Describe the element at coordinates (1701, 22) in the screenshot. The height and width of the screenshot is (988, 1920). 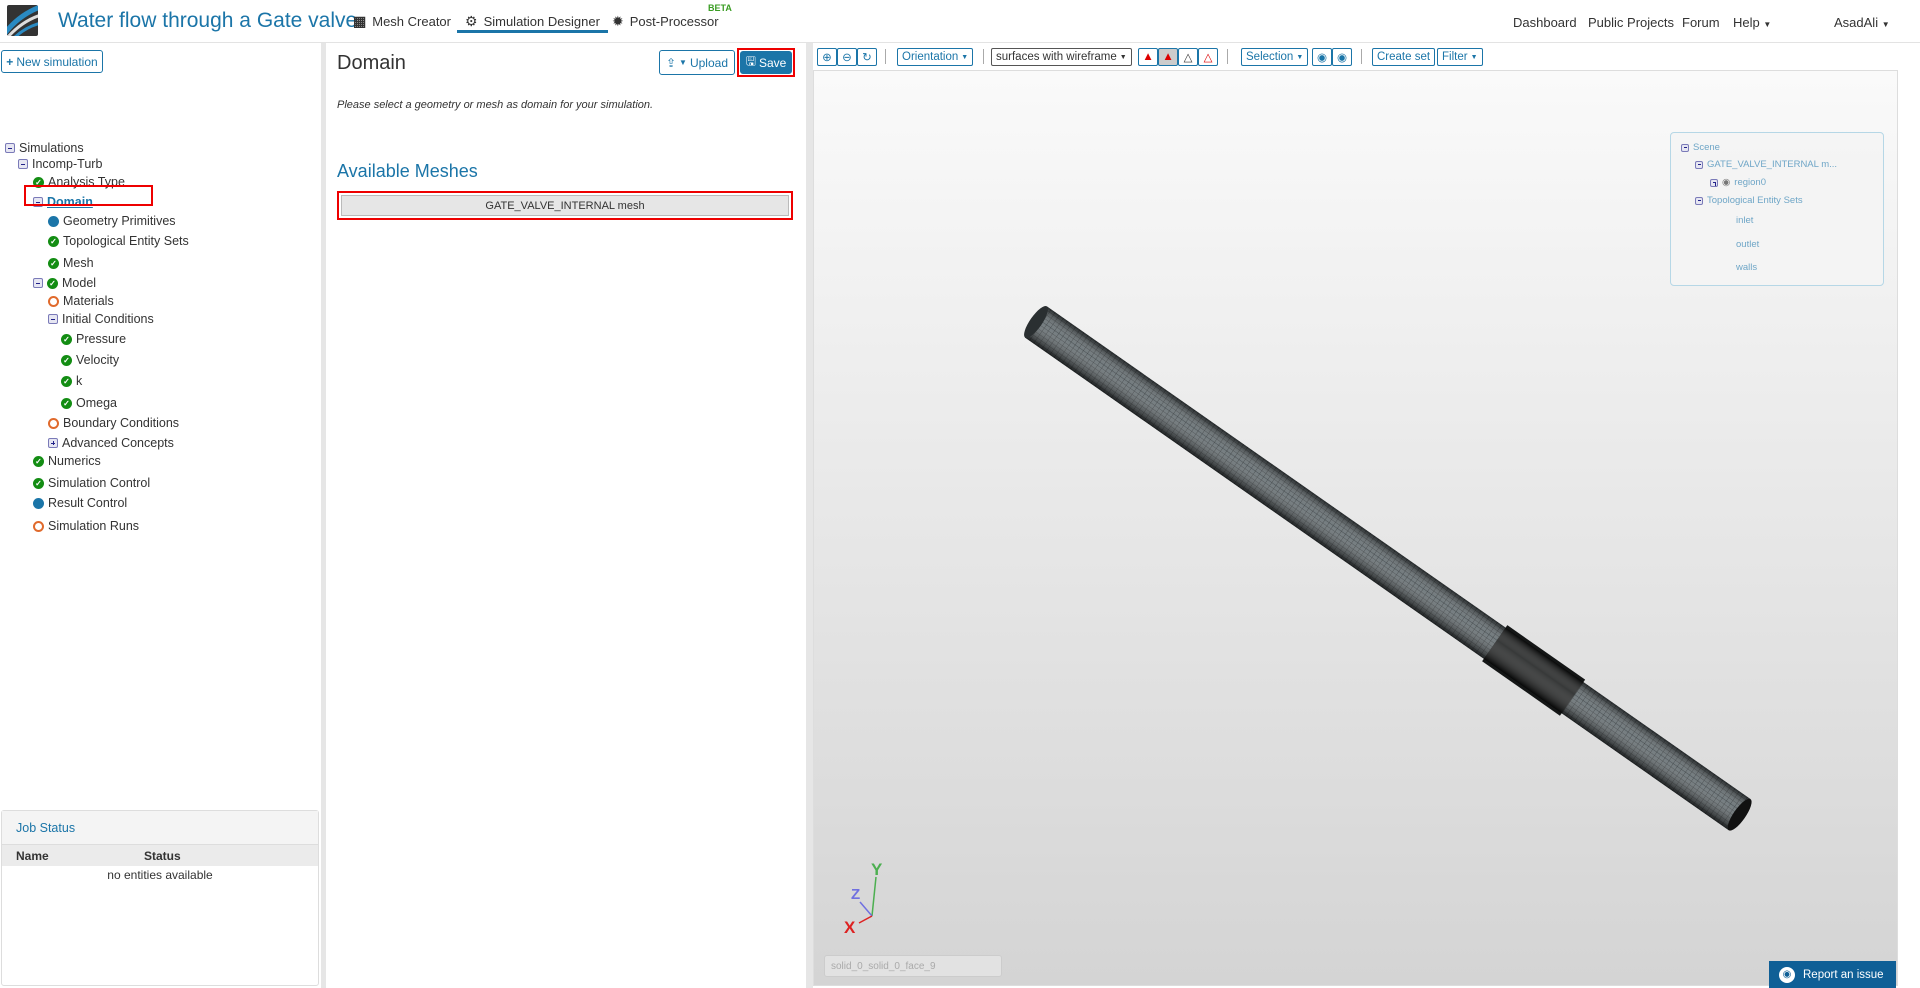
I see `nav-forum: Forum` at that location.